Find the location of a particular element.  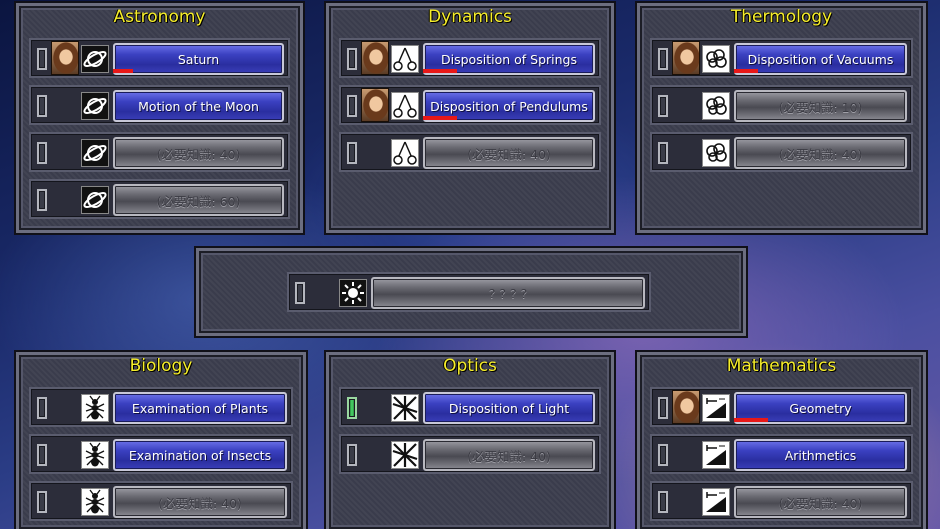

tech-button: Disposition of Vacuums is located at coordinates (820, 59).